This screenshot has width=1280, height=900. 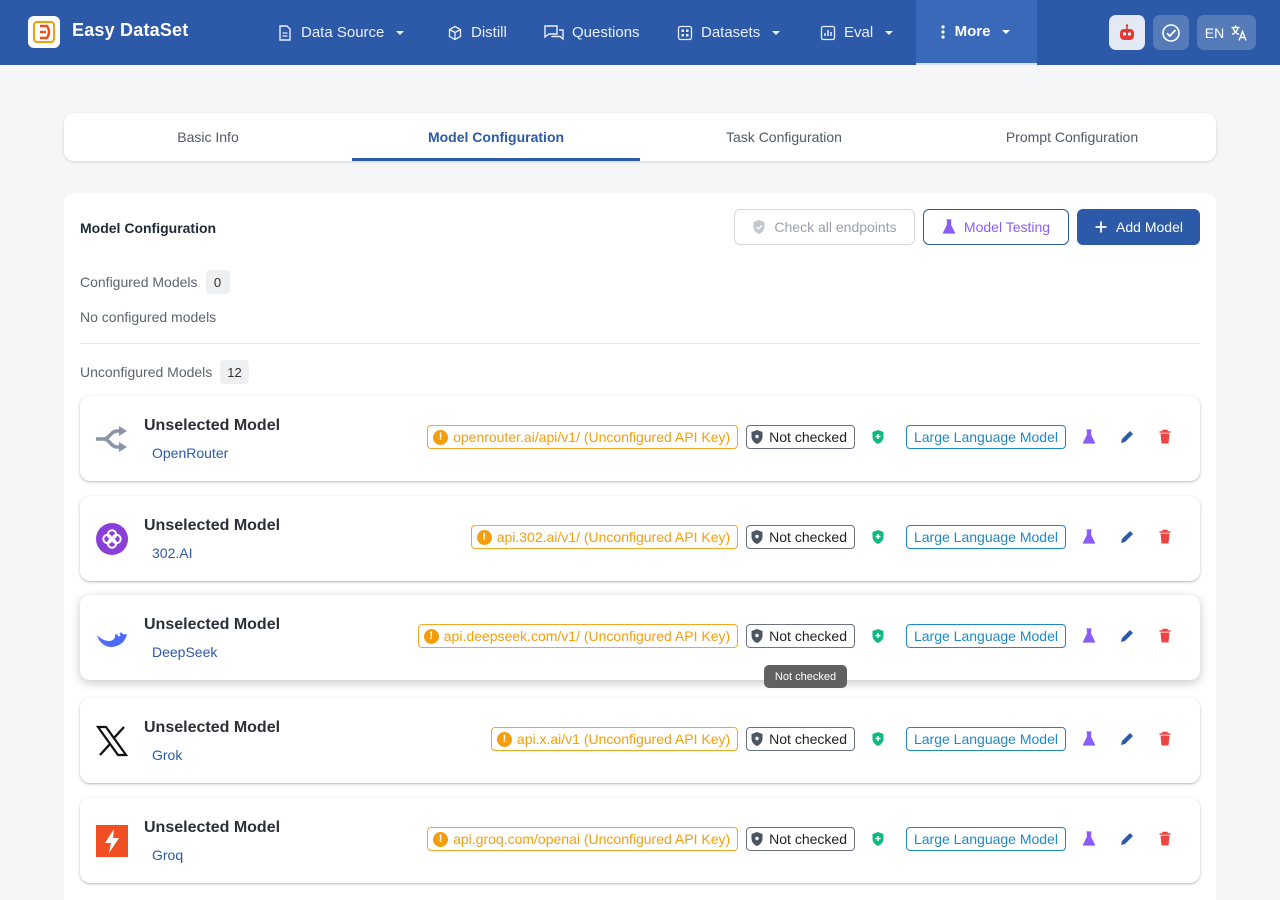 What do you see at coordinates (976, 32) in the screenshot?
I see `nav-more: More` at bounding box center [976, 32].